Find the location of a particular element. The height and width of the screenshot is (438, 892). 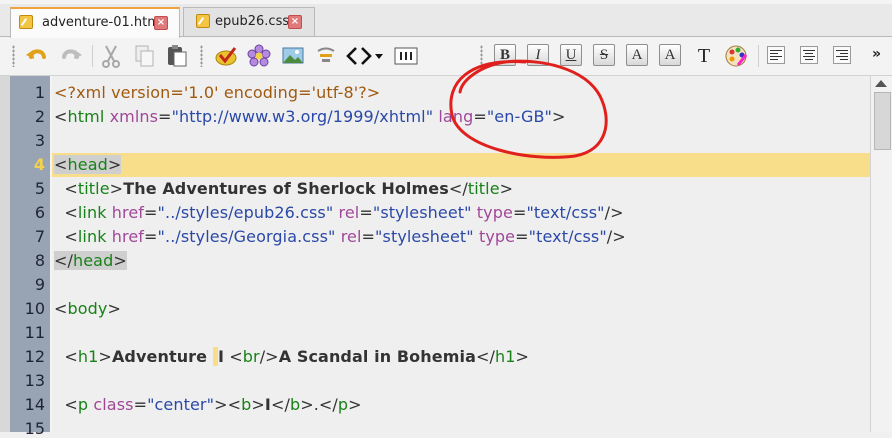

line-number: 5 is located at coordinates (39, 188).